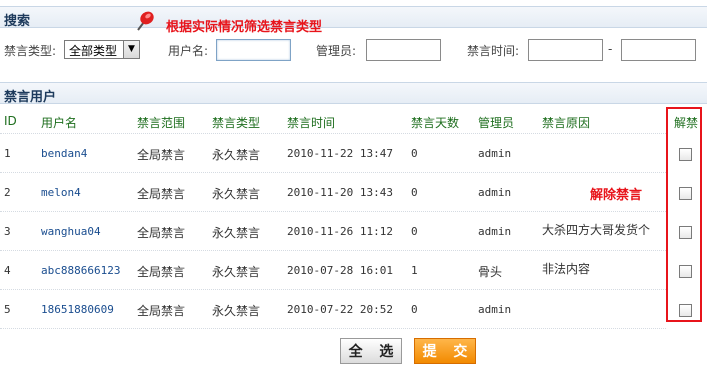 Image resolution: width=707 pixels, height=378 pixels. Describe the element at coordinates (566, 269) in the screenshot. I see `cell-reason: 非法内容` at that location.